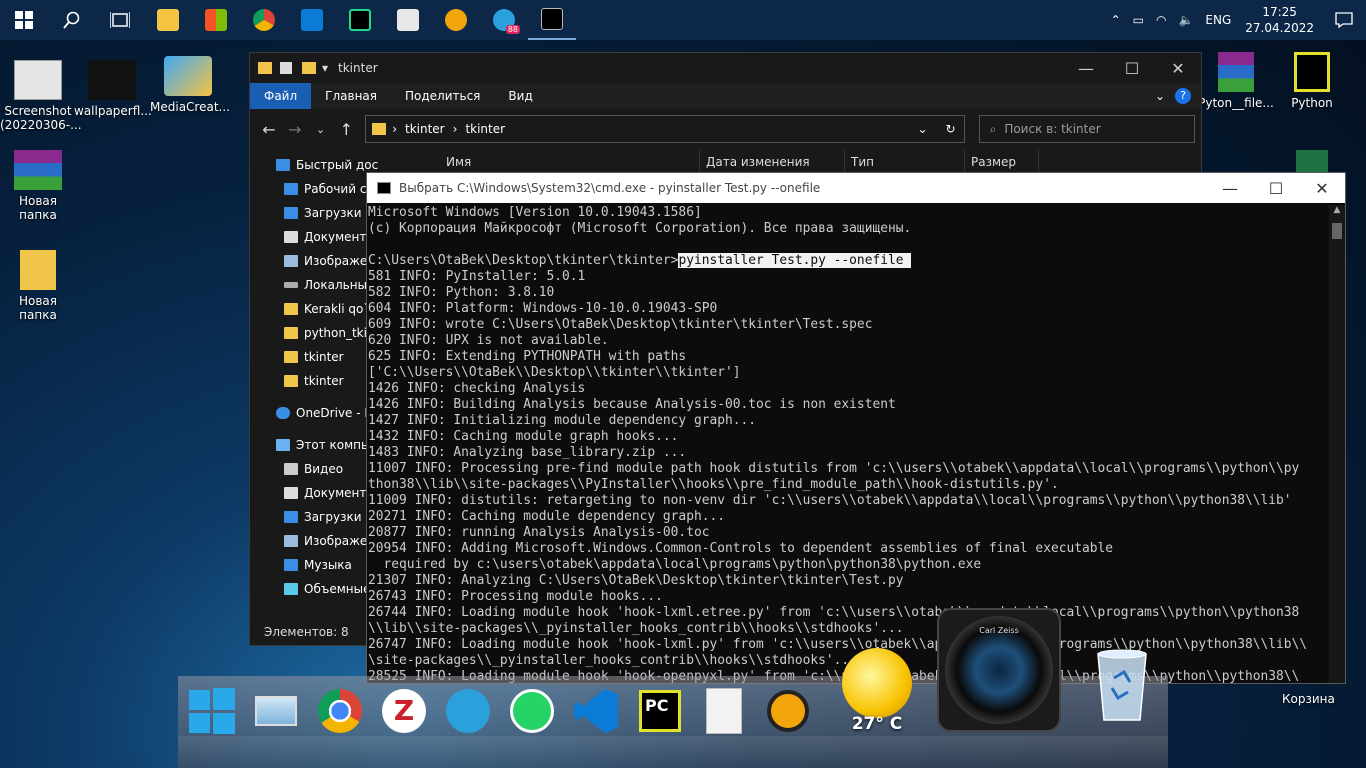  Describe the element at coordinates (72, 20) in the screenshot. I see `search-button` at that location.